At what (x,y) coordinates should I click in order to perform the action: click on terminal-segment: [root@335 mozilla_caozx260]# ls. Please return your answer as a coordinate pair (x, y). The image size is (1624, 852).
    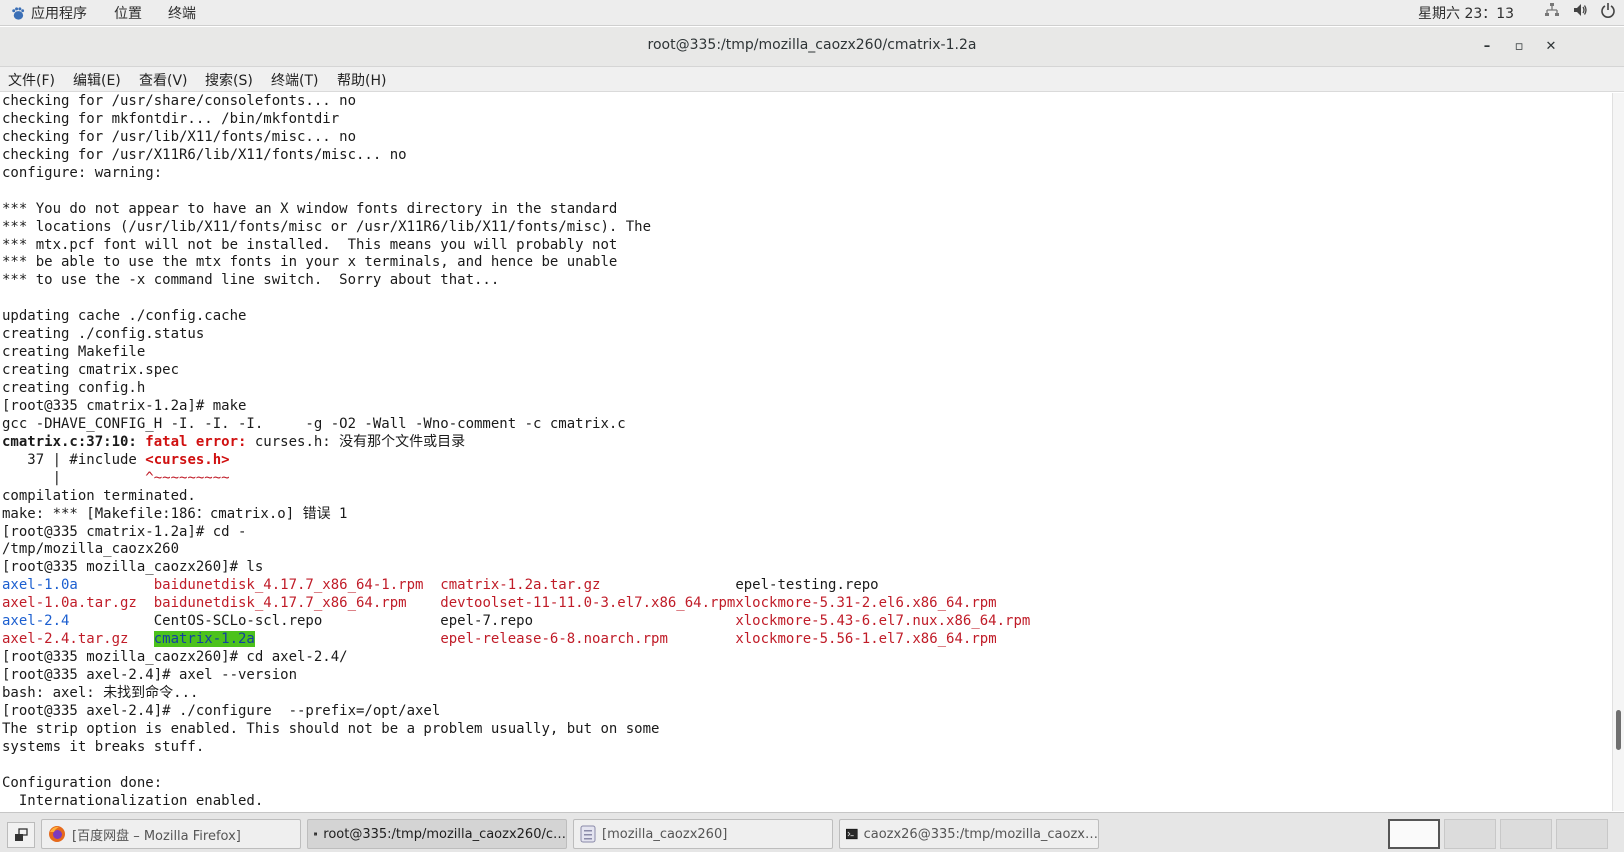
    Looking at the image, I should click on (133, 567).